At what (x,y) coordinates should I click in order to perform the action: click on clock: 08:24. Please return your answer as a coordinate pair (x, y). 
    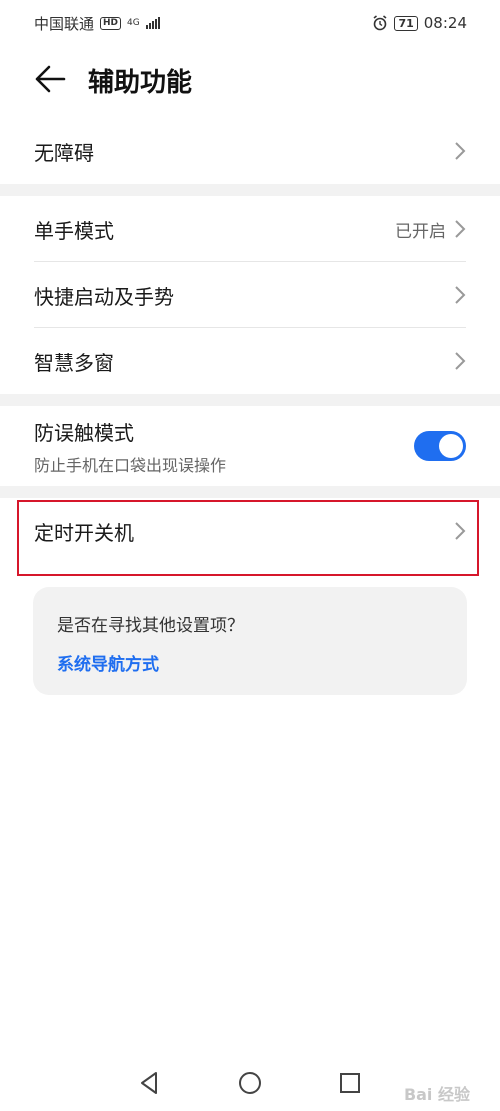
    Looking at the image, I should click on (445, 23).